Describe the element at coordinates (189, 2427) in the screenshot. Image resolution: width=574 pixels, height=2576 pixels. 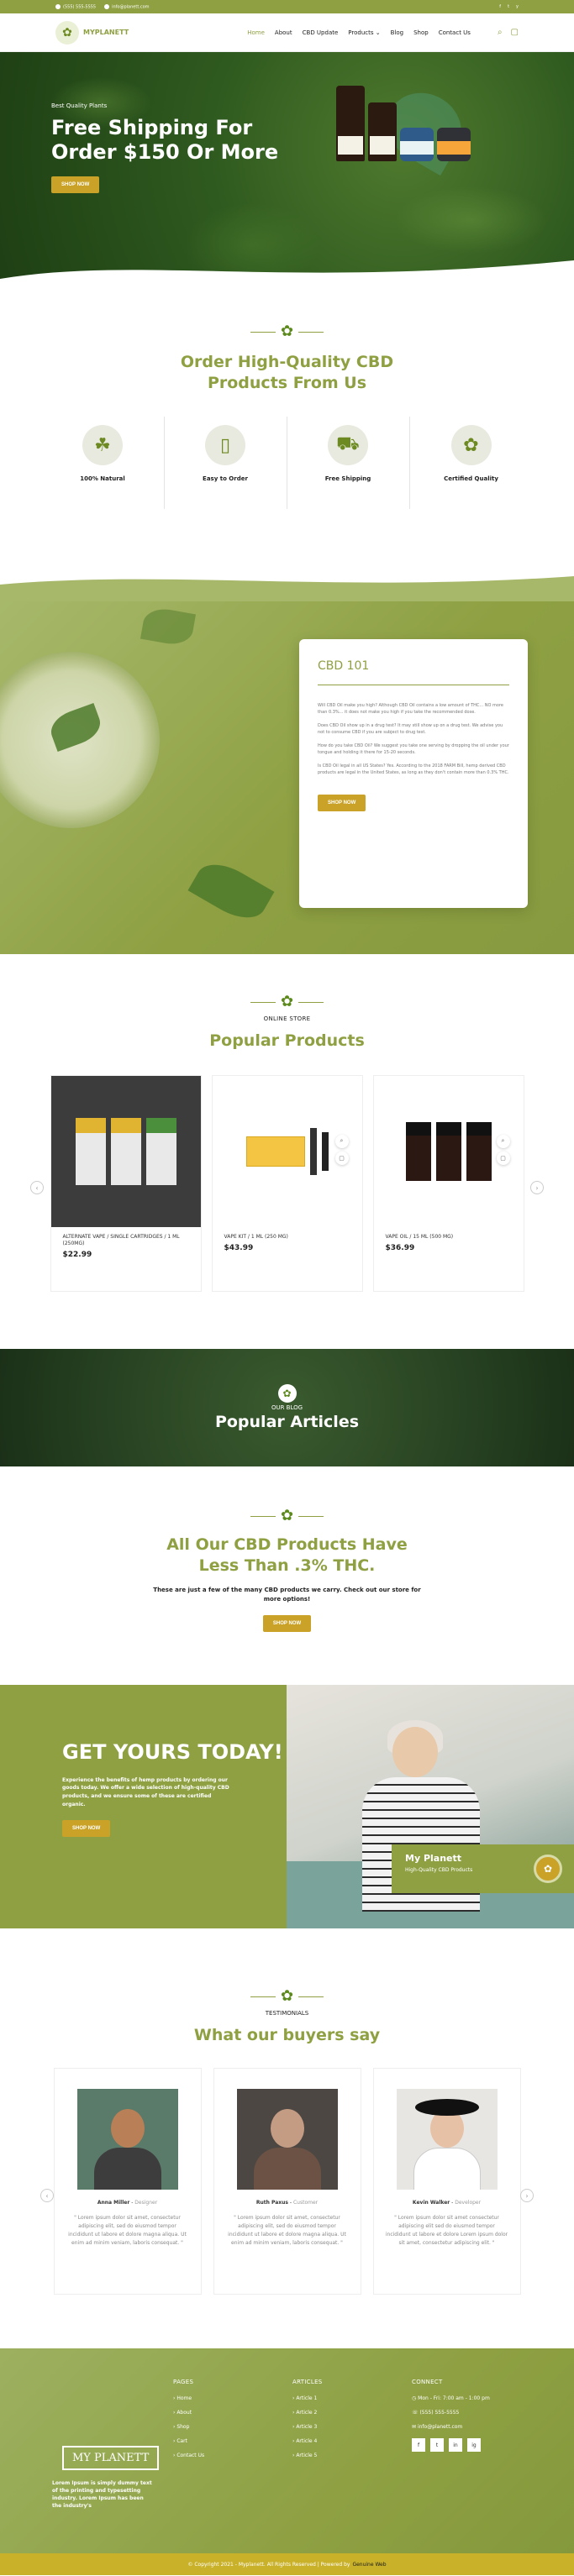
I see `footer-link: › Shop` at that location.